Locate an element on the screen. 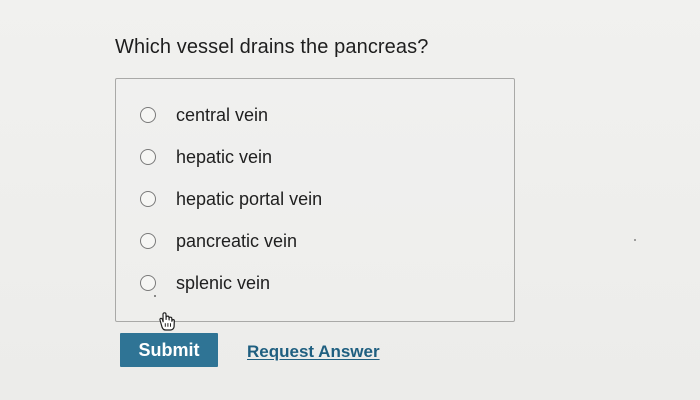 Image resolution: width=700 pixels, height=400 pixels. option-label: splenic vein is located at coordinates (223, 282).